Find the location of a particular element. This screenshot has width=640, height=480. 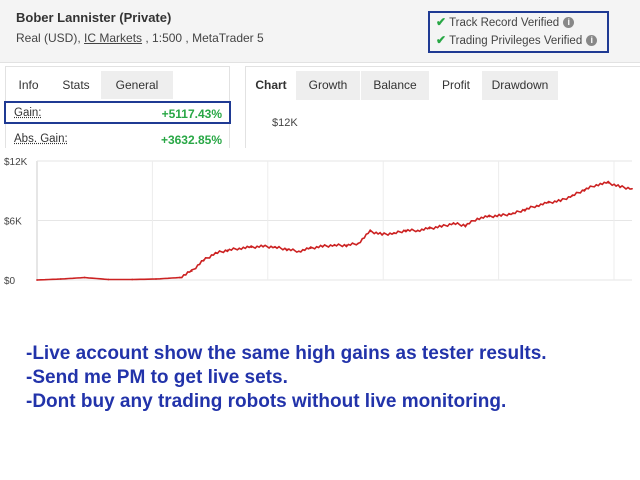

y-tick-label: $0 is located at coordinates (10, 281).